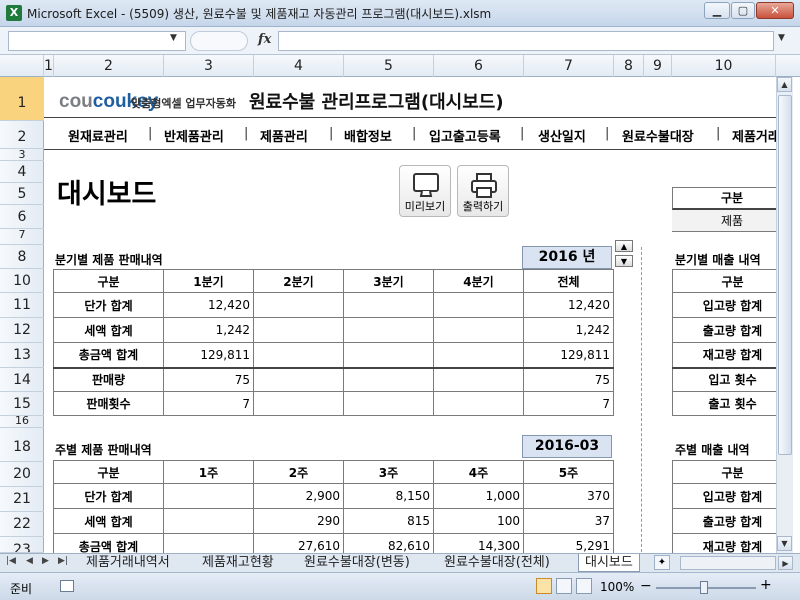 This screenshot has width=800, height=600. I want to click on horizontal-scrollbar, so click(728, 563).